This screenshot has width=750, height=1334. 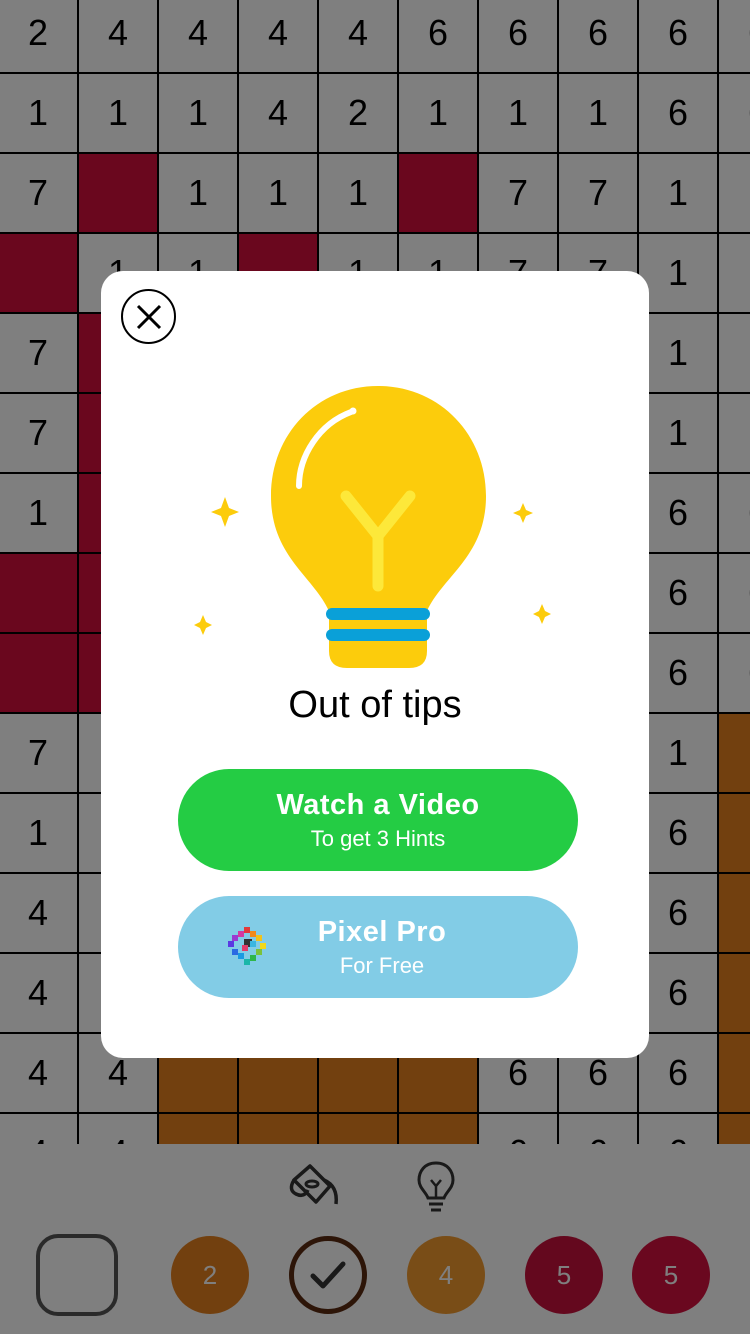 I want to click on watch-video-button: Watch a Video To get 3 Hints, so click(x=378, y=820).